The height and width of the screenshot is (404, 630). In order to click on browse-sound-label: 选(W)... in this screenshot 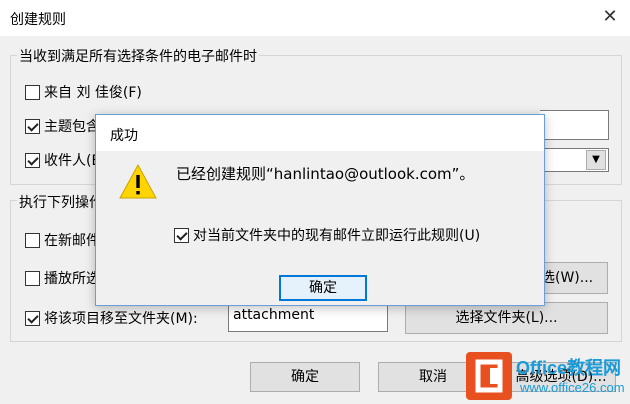, I will do `click(567, 278)`.